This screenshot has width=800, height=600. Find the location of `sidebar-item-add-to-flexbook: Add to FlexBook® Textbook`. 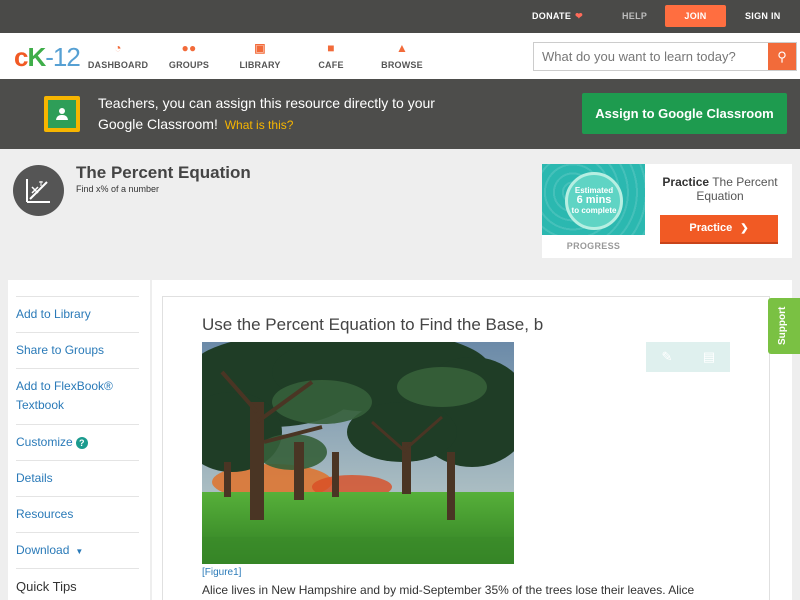

sidebar-item-add-to-flexbook: Add to FlexBook® Textbook is located at coordinates (77, 396).